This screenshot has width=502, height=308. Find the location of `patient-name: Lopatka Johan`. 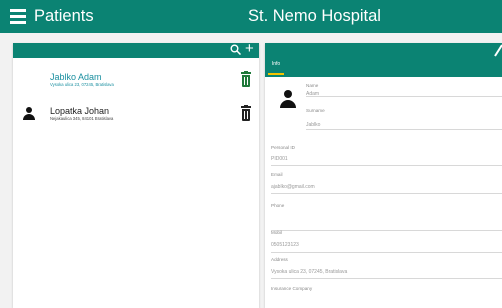

patient-name: Lopatka Johan is located at coordinates (80, 111).